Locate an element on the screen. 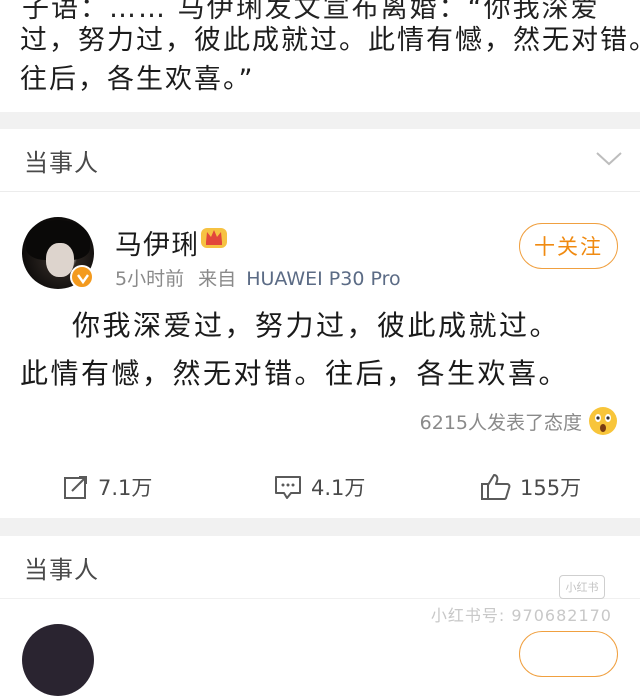 The height and width of the screenshot is (696, 640). watermark-text: 小红书号: 970682170 is located at coordinates (521, 615).